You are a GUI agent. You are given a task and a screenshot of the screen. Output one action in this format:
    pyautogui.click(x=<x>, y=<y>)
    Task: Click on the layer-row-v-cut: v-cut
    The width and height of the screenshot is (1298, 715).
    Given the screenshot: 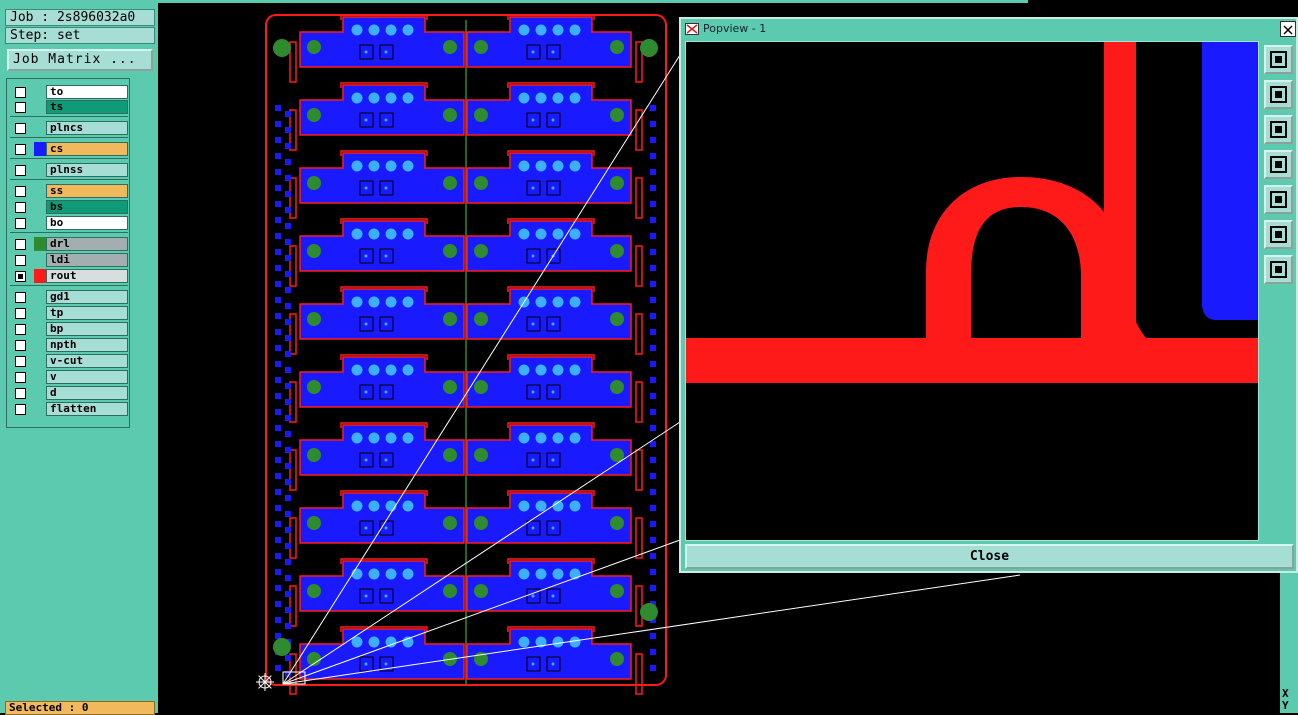 What is the action you would take?
    pyautogui.click(x=70, y=361)
    